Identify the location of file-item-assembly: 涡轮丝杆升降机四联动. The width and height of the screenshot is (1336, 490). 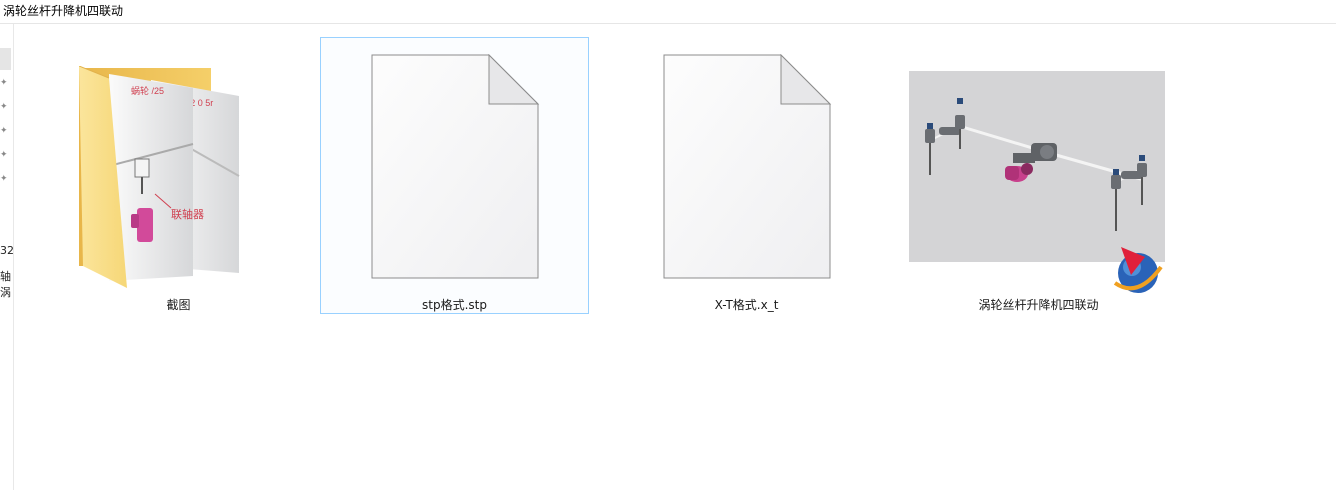
(1038, 175).